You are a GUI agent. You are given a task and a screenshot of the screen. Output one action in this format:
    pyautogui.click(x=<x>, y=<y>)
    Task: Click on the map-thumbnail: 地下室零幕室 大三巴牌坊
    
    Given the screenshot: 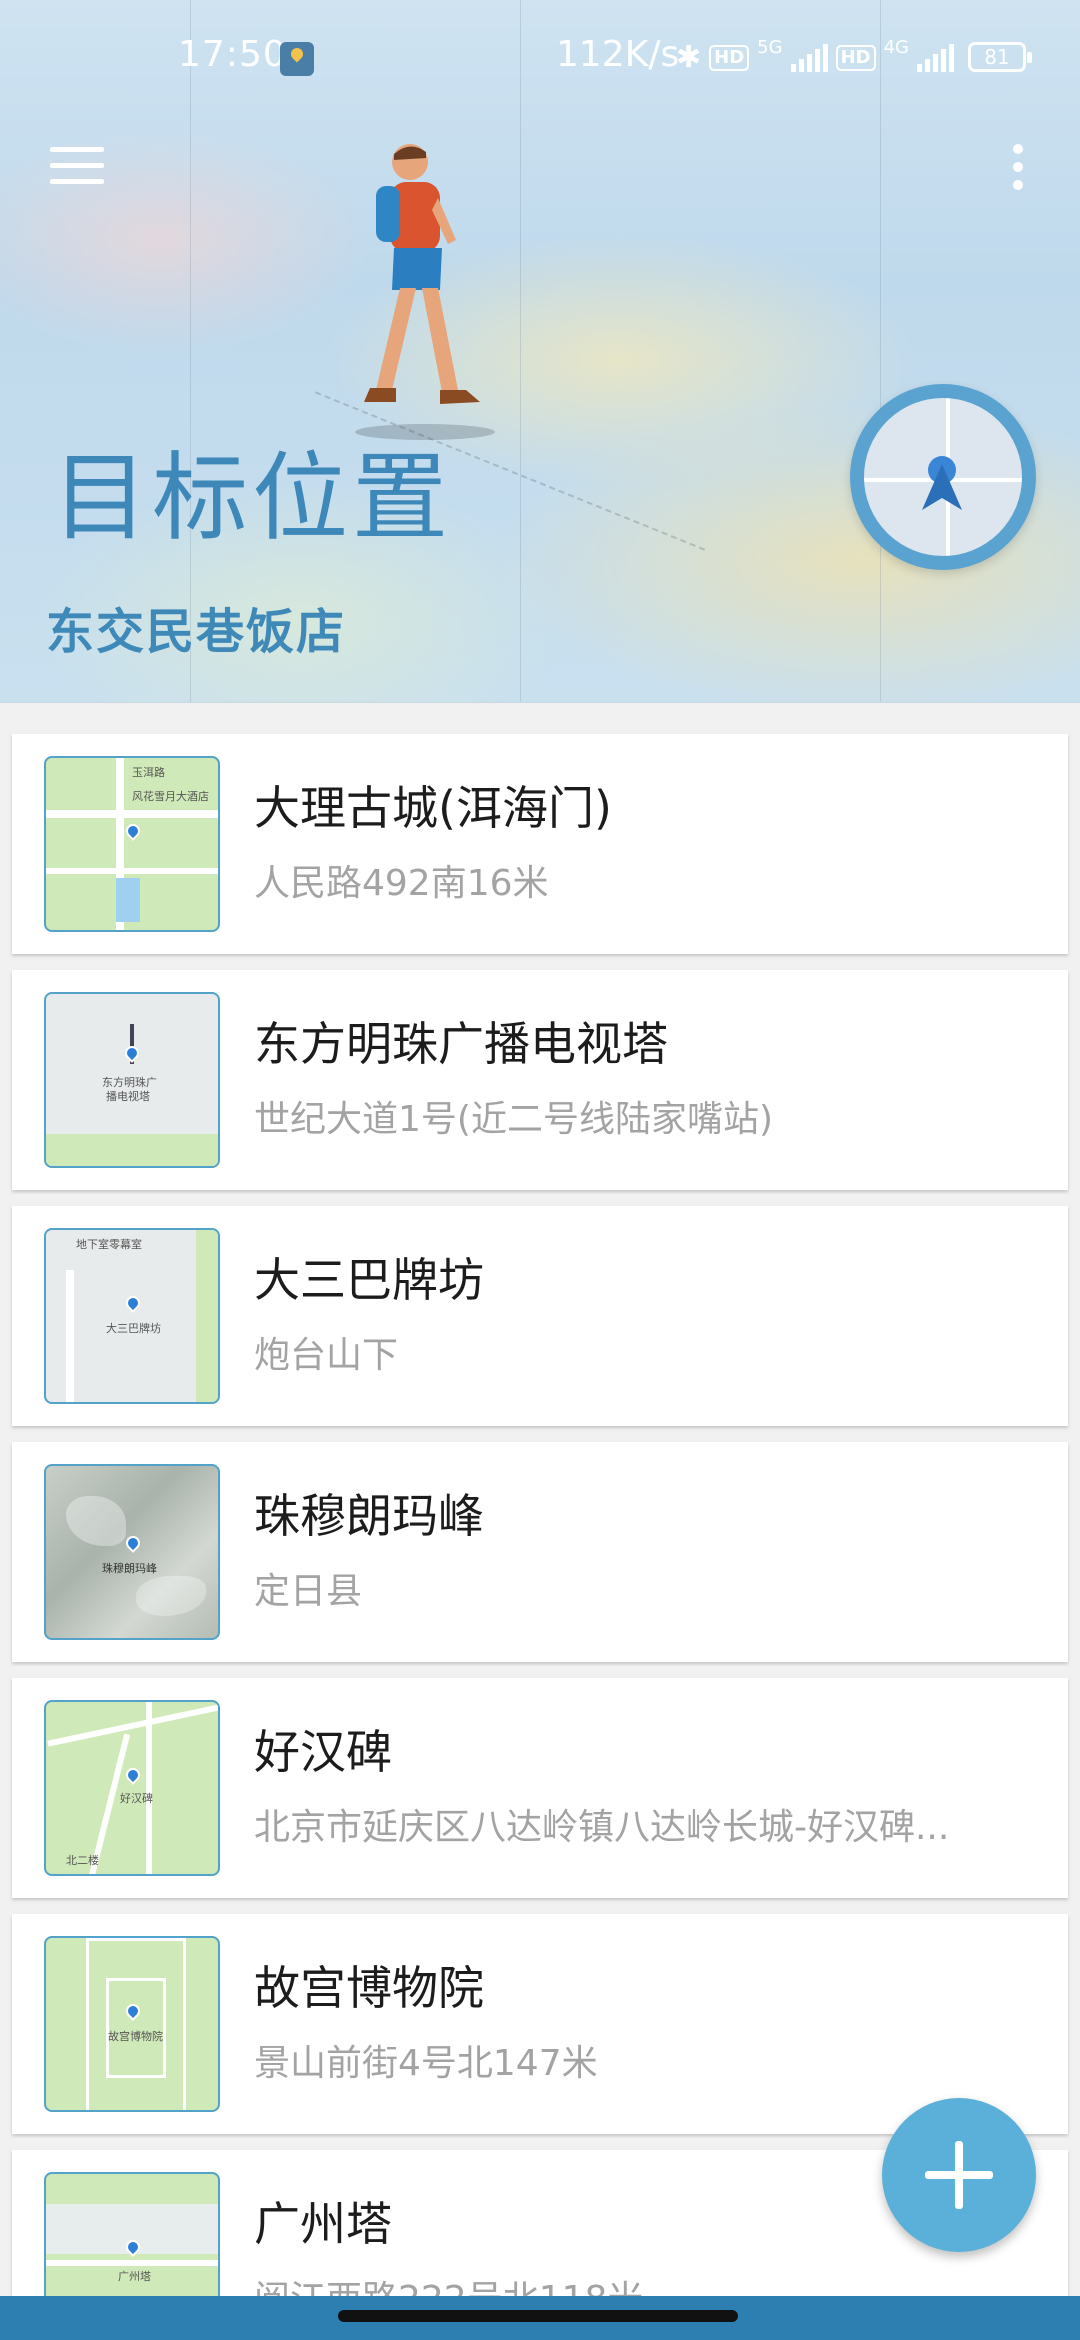 What is the action you would take?
    pyautogui.click(x=132, y=1316)
    